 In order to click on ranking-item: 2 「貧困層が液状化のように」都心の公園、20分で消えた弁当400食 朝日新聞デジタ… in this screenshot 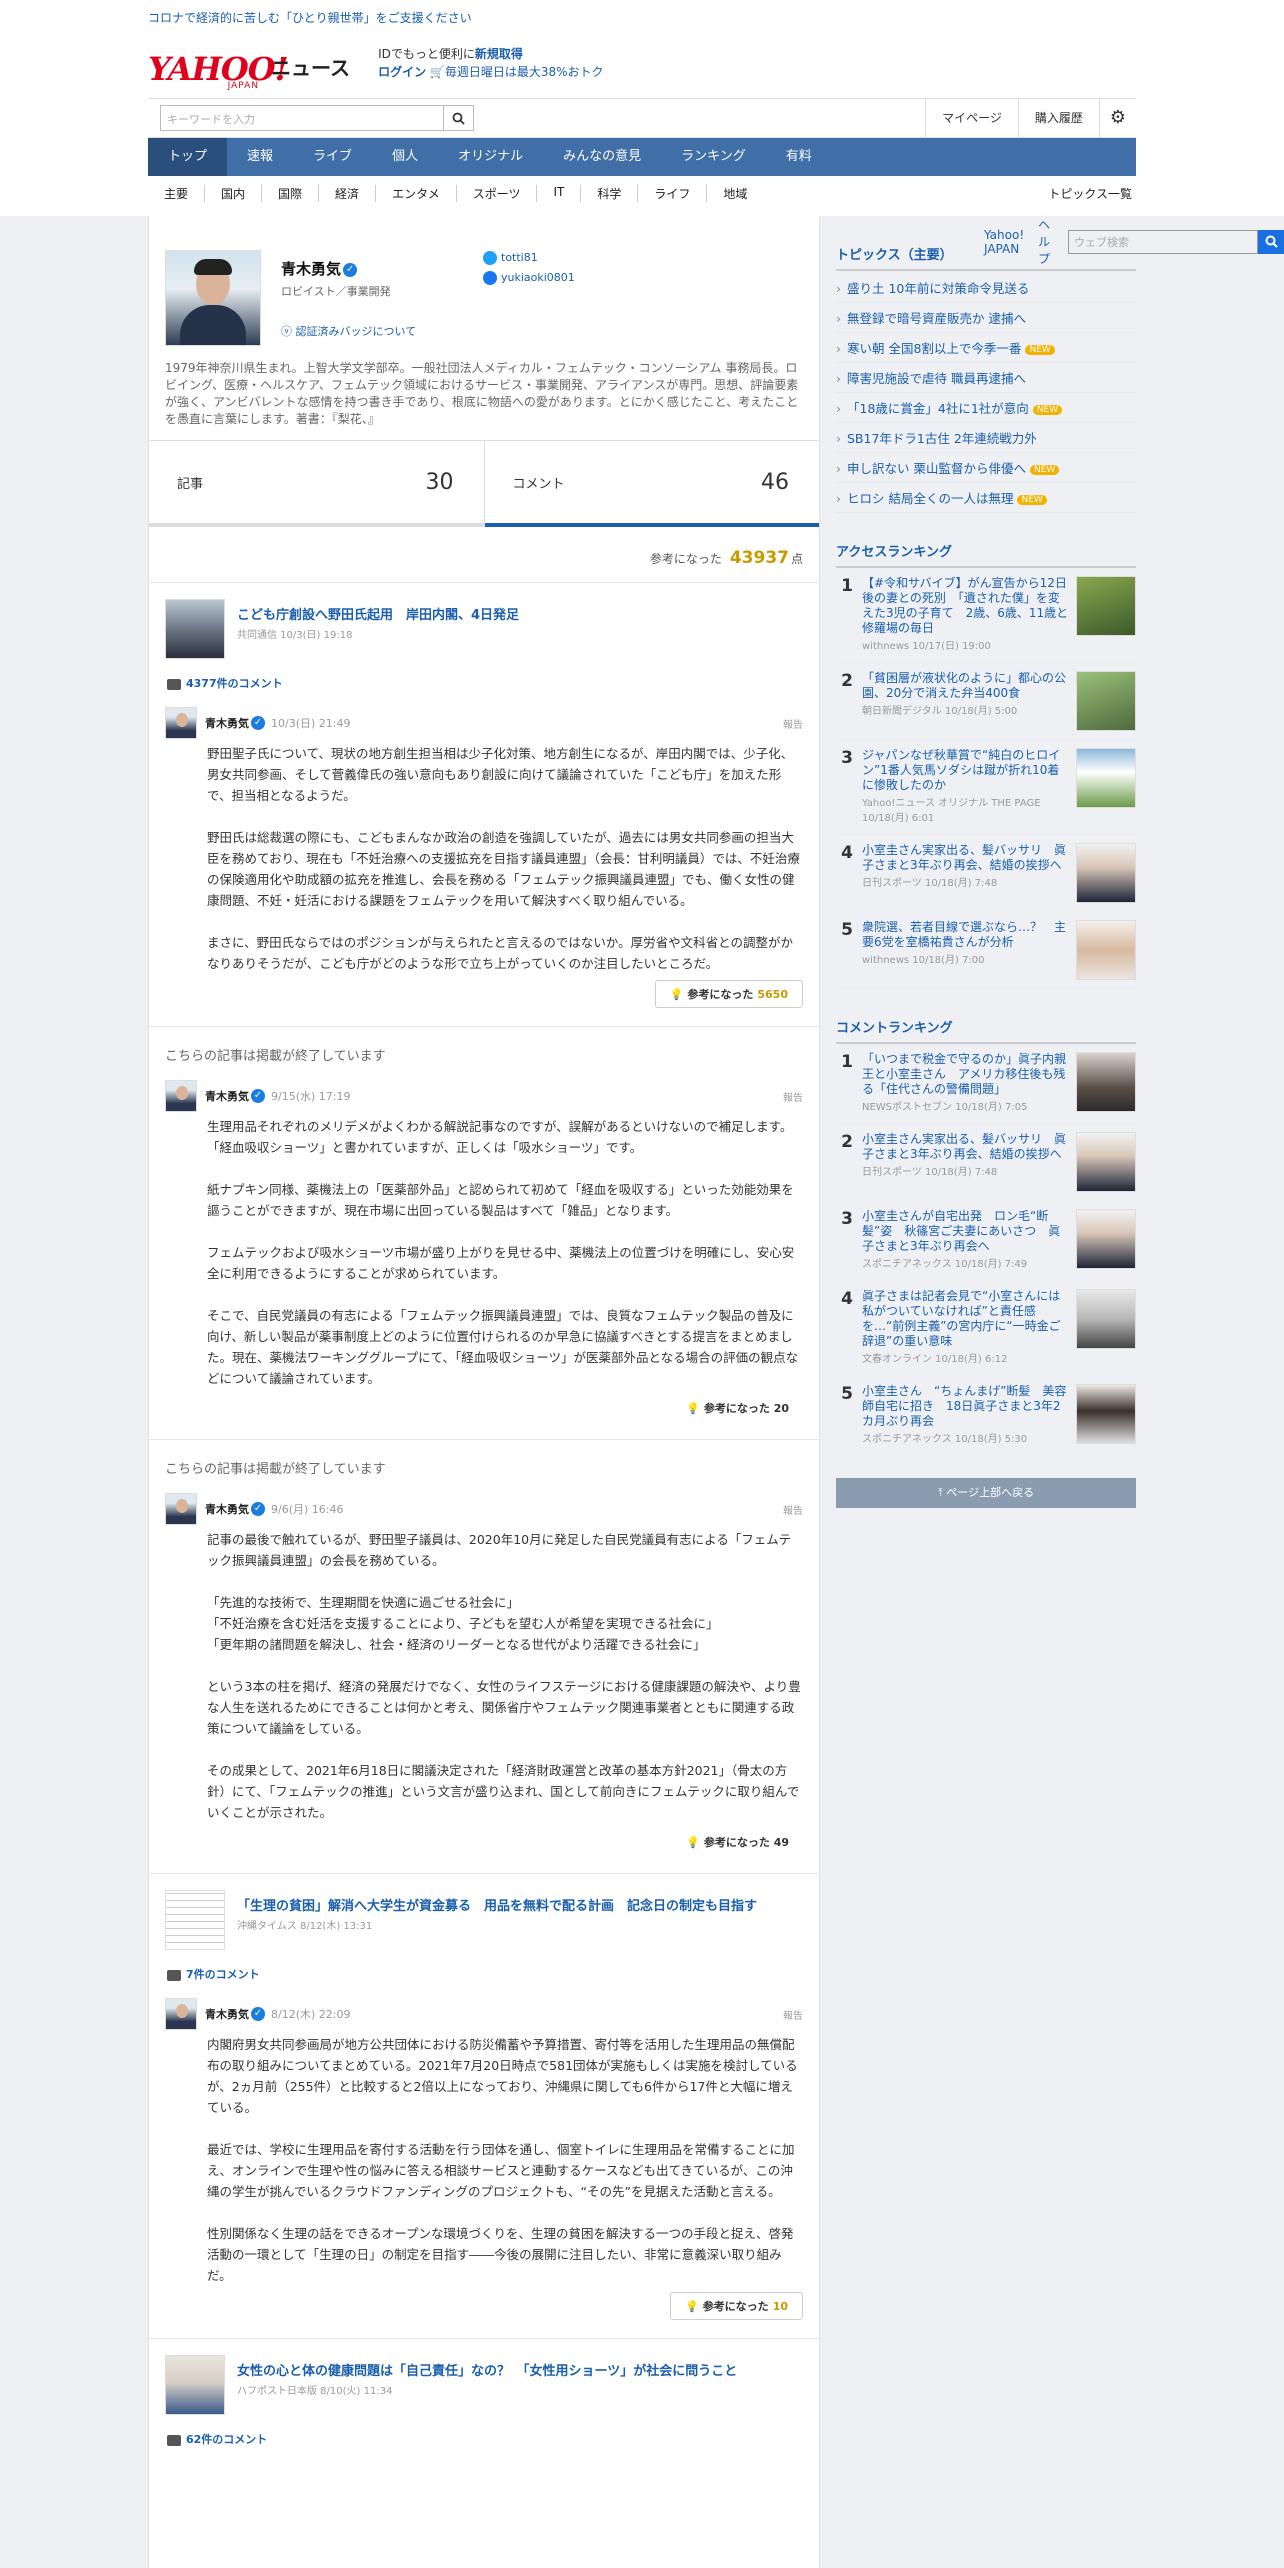, I will do `click(986, 701)`.